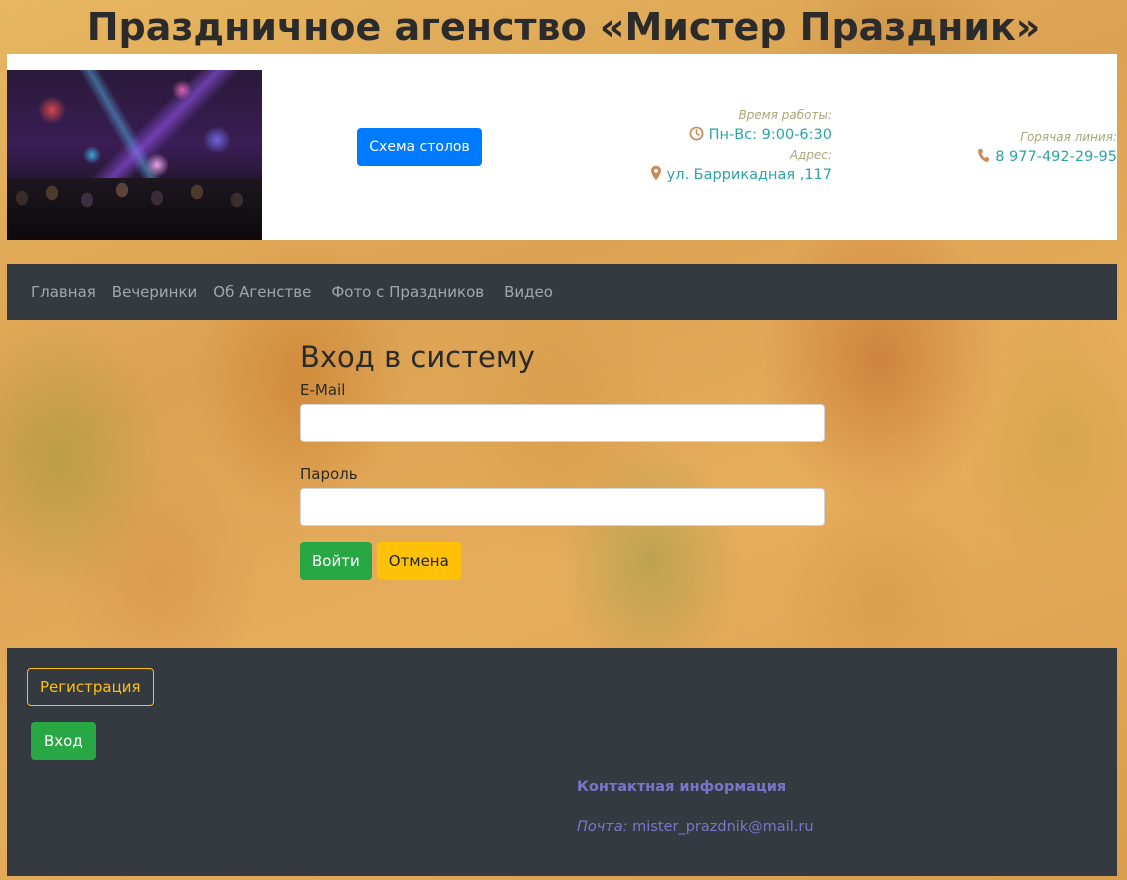  I want to click on nav-item-photos: Фото с Праздников, so click(407, 292).